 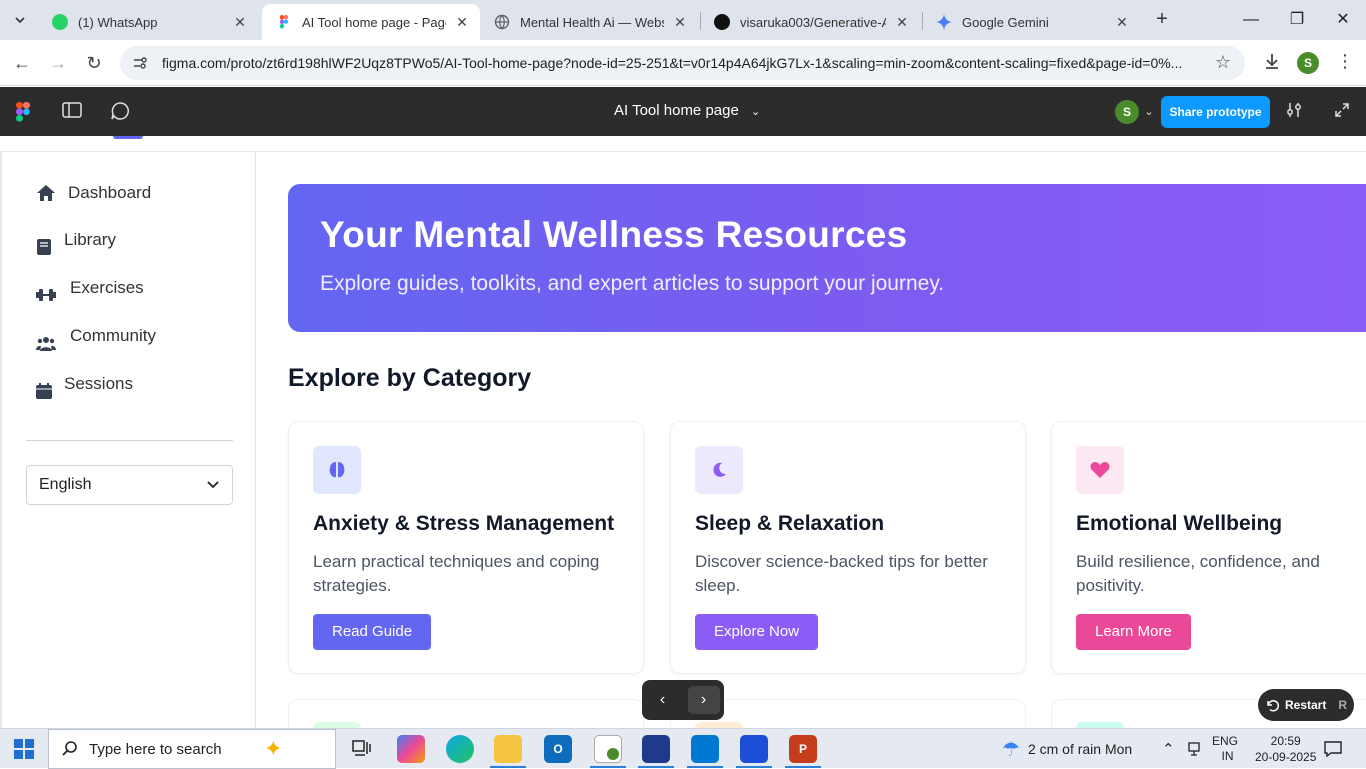 I want to click on whatsapp-icon, so click(x=60, y=22).